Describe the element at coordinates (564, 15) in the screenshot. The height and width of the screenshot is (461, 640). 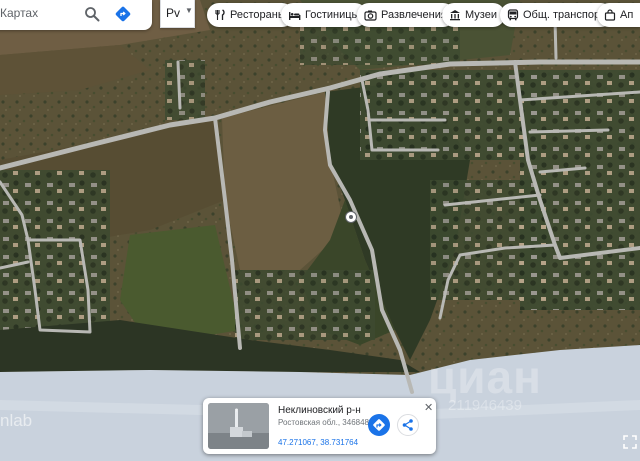
I see `chip-label: Общ. транспорт` at that location.